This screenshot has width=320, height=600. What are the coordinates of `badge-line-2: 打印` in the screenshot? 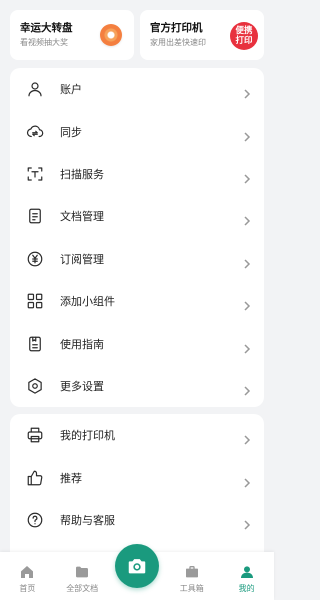 It's located at (244, 41).